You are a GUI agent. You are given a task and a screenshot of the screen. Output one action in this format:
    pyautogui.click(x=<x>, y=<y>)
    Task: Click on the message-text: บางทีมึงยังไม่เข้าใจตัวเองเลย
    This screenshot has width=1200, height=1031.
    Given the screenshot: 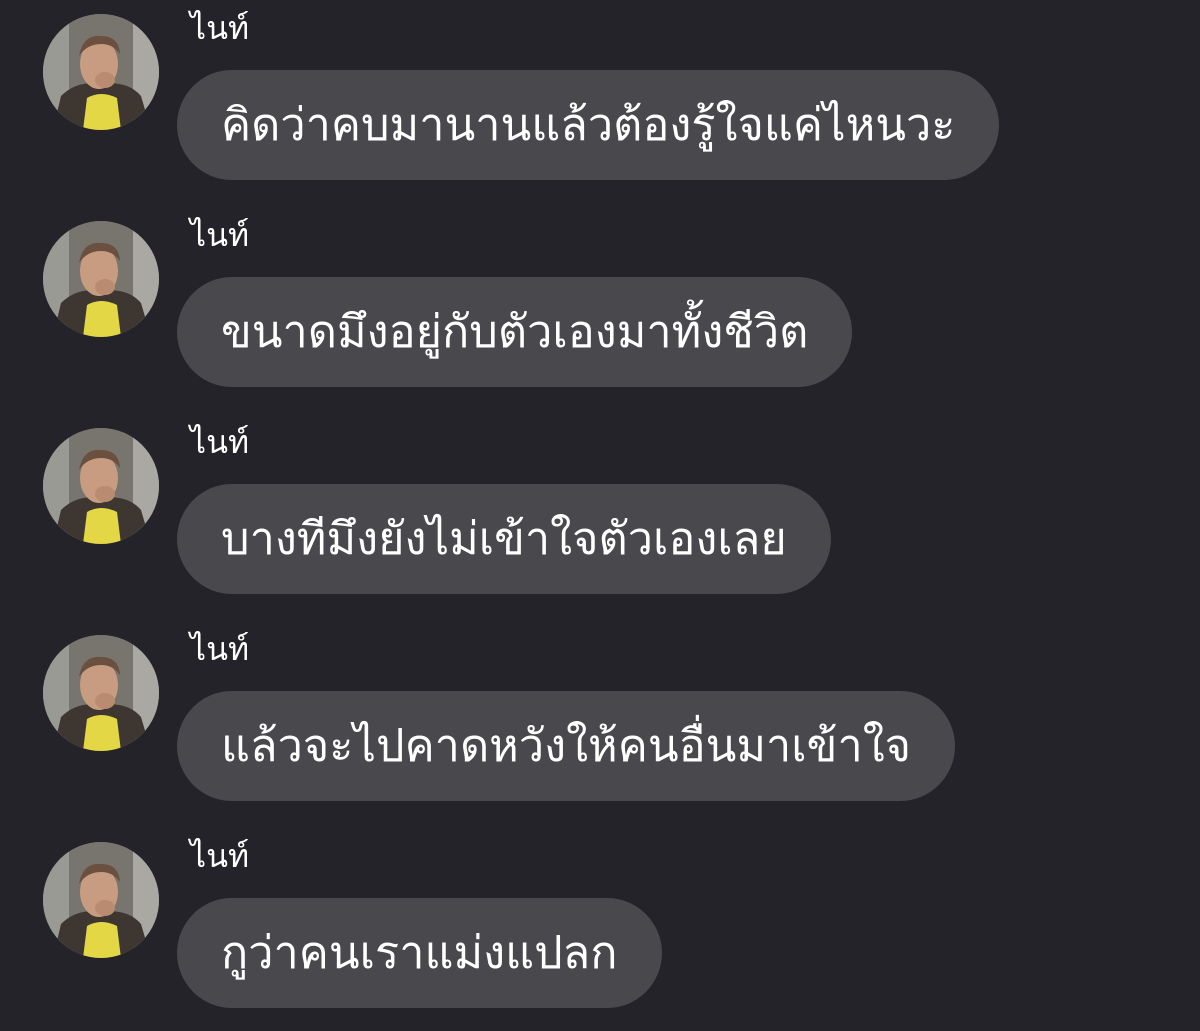 What is the action you would take?
    pyautogui.click(x=504, y=538)
    